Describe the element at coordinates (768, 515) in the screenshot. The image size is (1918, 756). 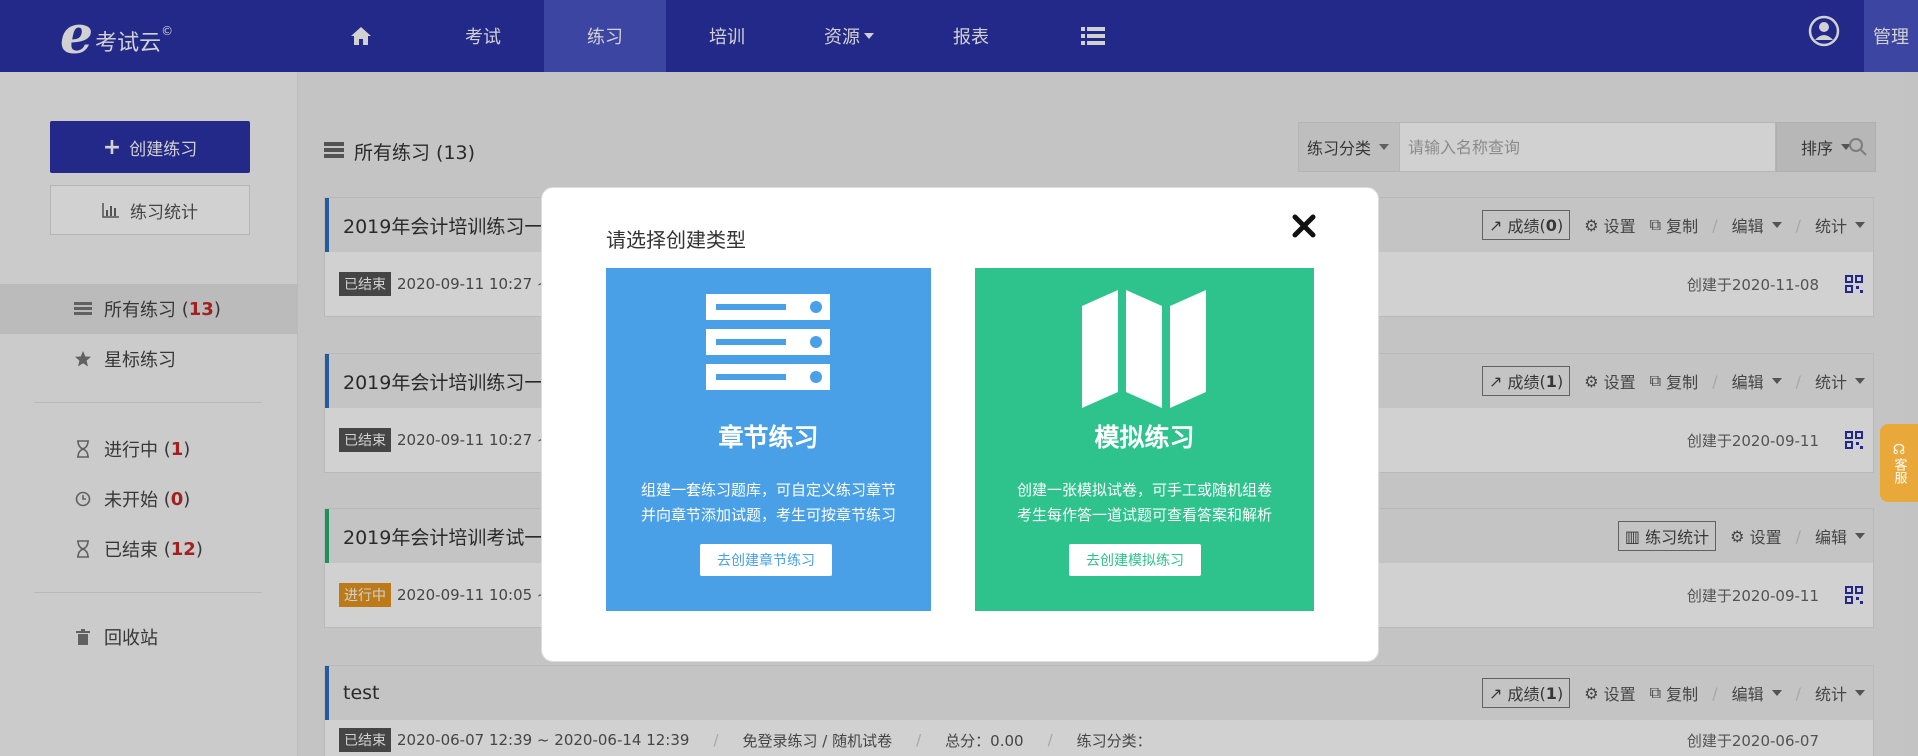
I see `option-description-line: 并向章节添加试题，考生可按章节练习` at that location.